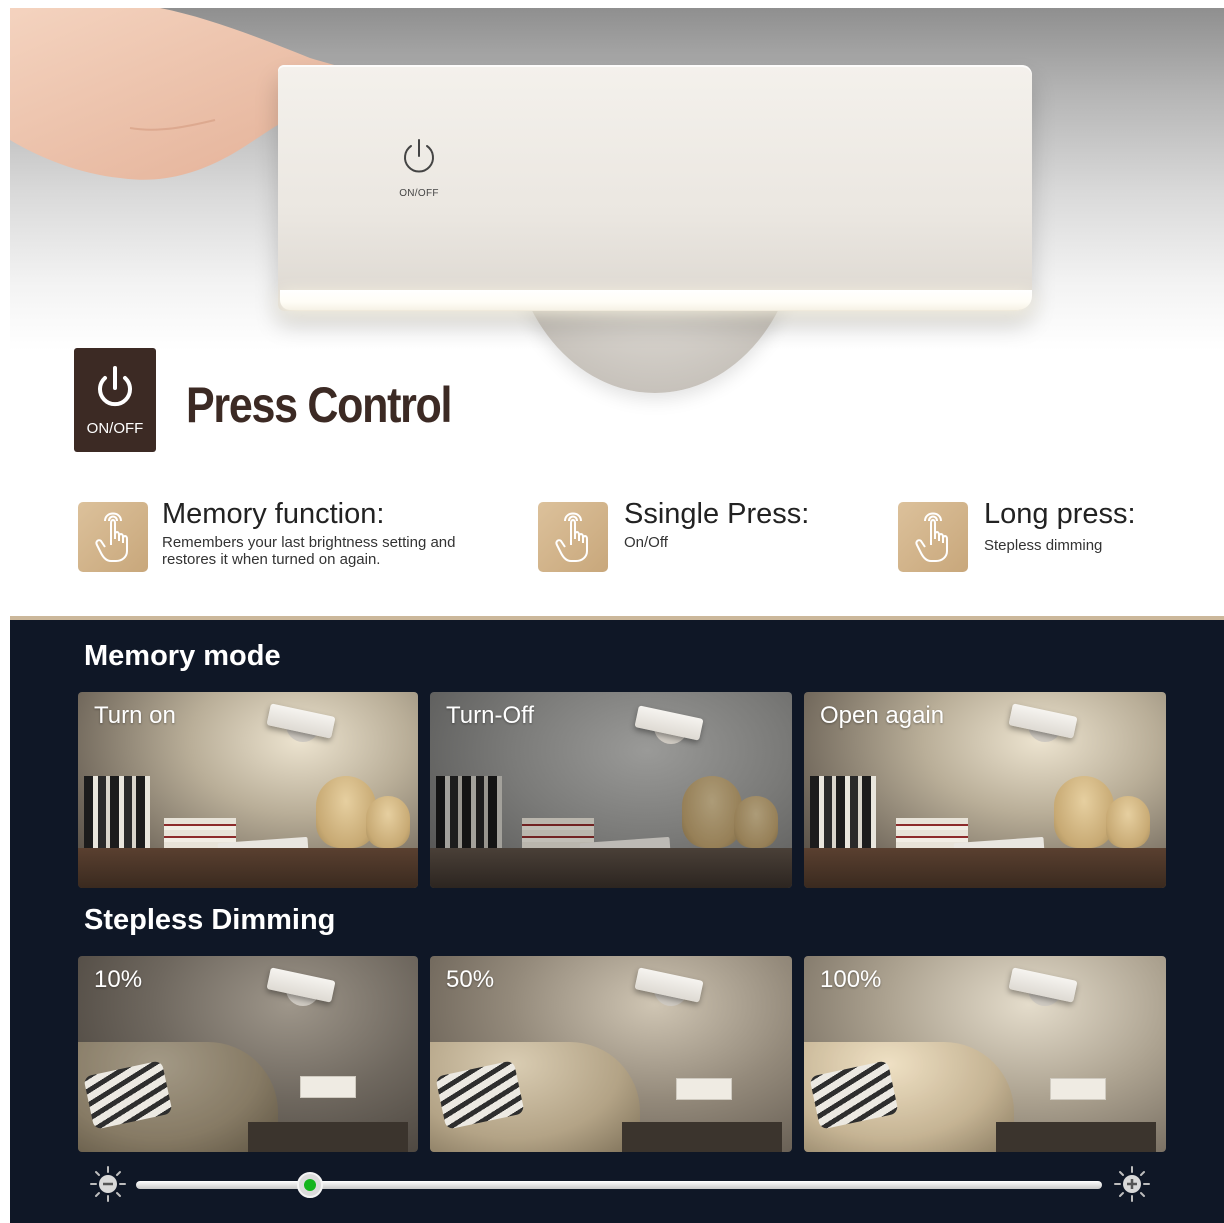 The height and width of the screenshot is (1223, 1224). Describe the element at coordinates (135, 715) in the screenshot. I see `photo-label: Turn on` at that location.